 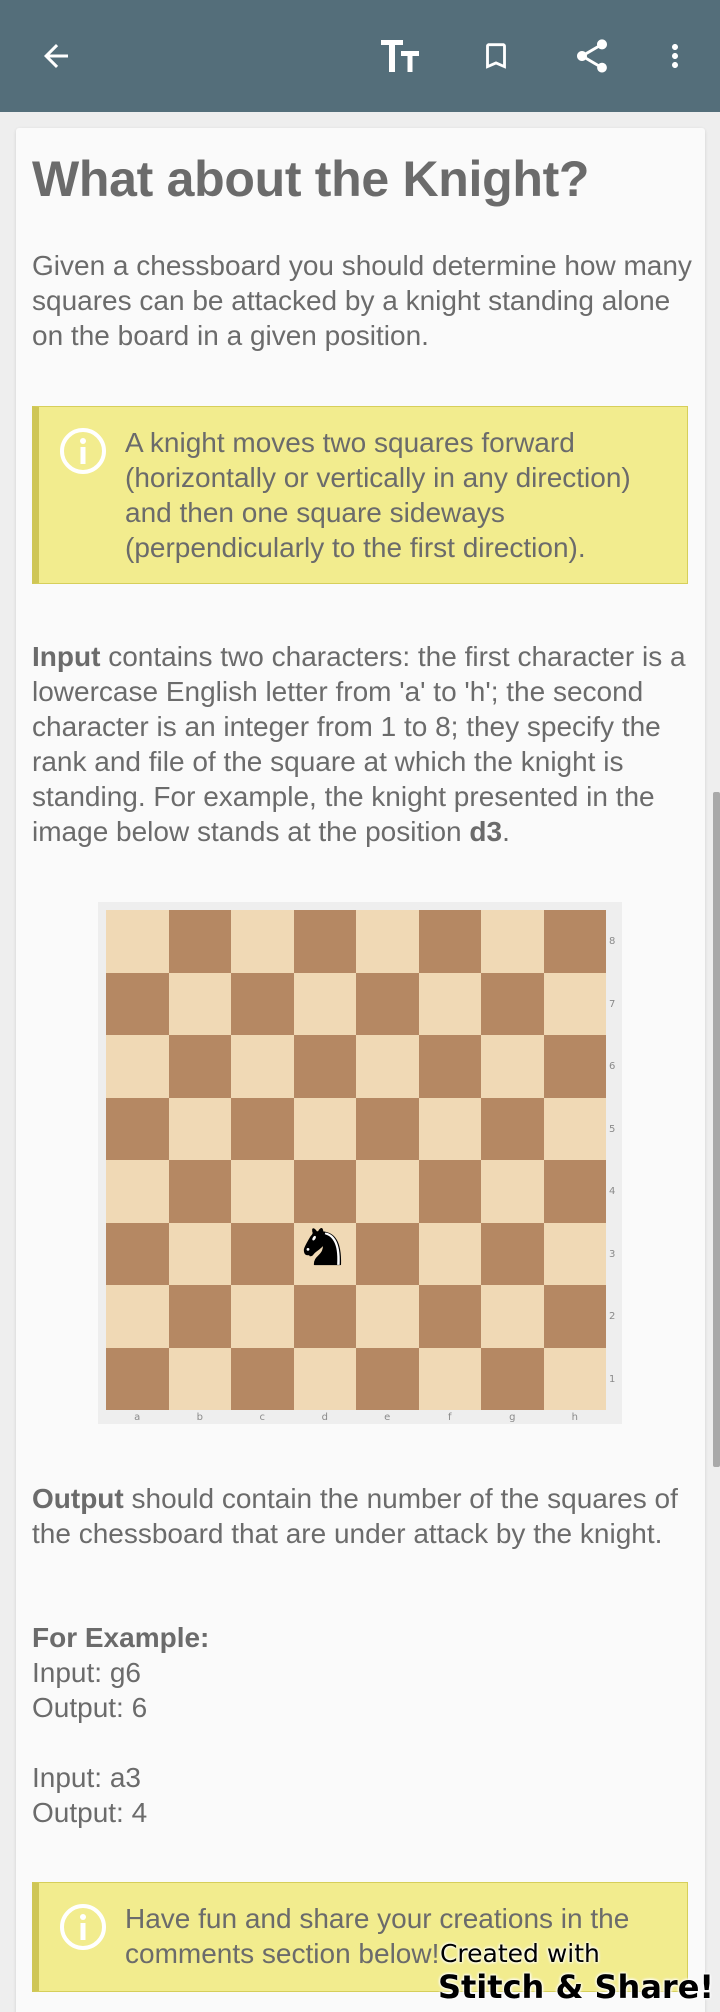 What do you see at coordinates (512, 1191) in the screenshot?
I see `board-square-g4` at bounding box center [512, 1191].